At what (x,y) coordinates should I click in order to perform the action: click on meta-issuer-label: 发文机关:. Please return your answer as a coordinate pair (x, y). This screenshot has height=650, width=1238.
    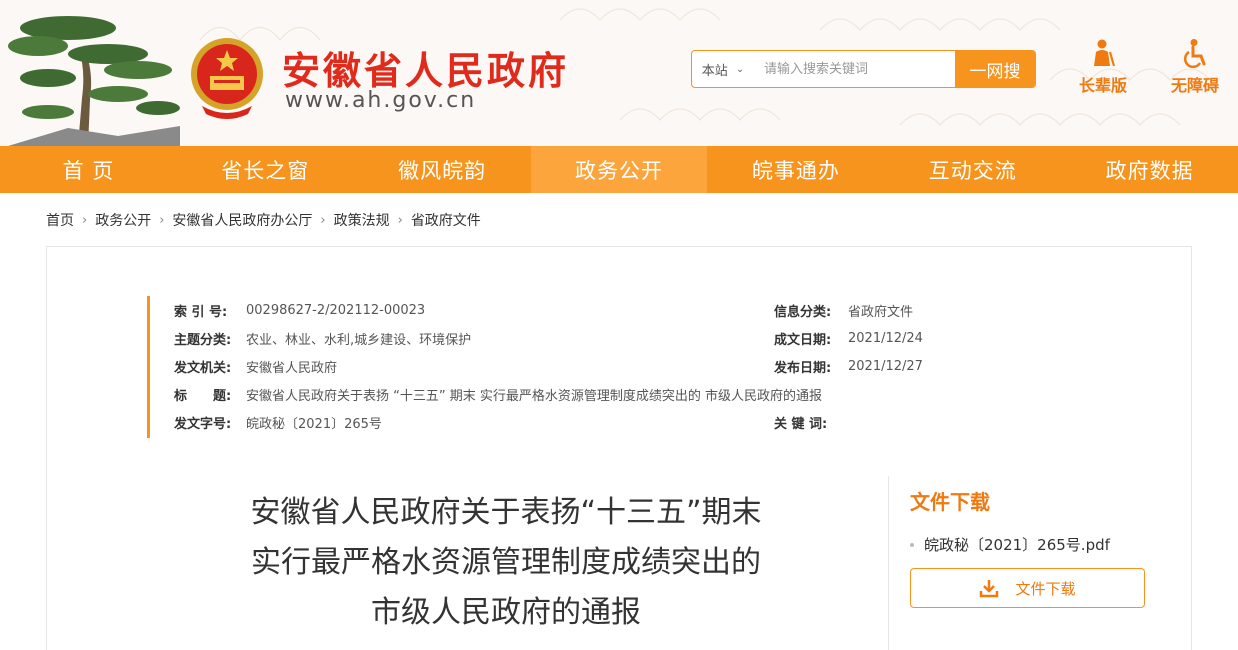
    Looking at the image, I should click on (203, 368).